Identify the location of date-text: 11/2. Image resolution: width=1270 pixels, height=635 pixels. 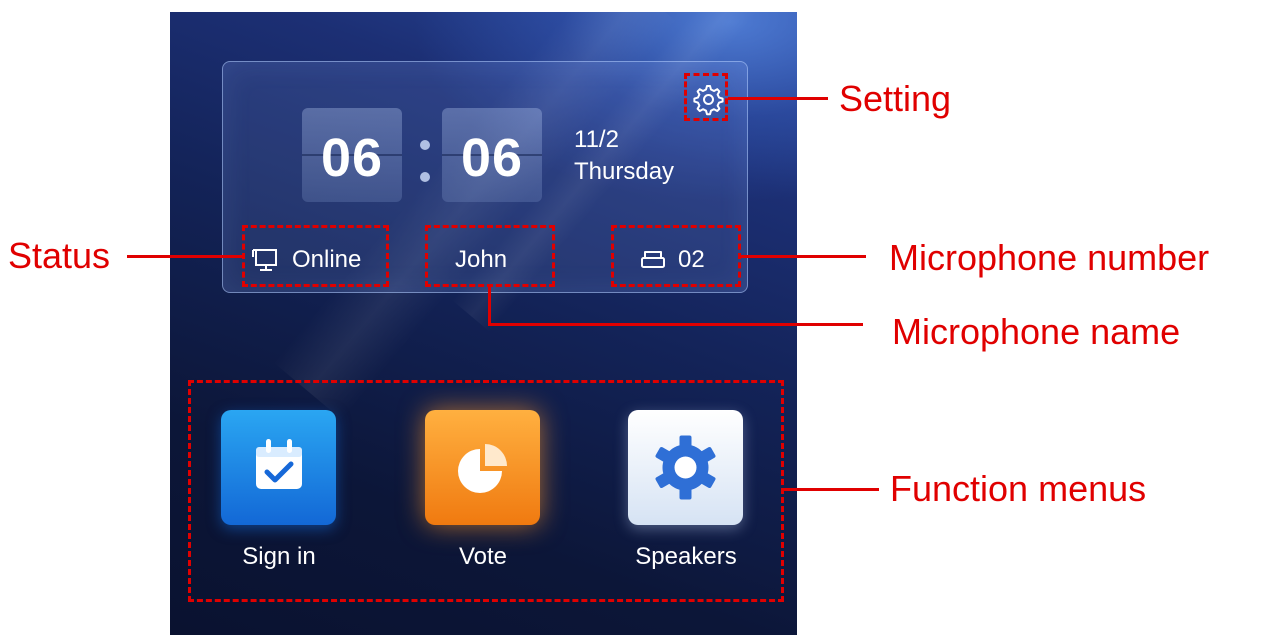
(596, 139).